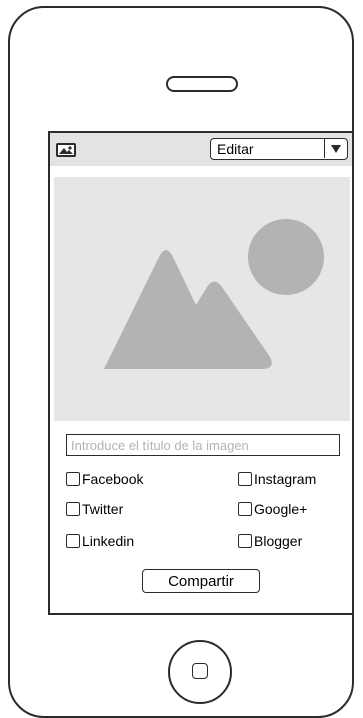 This screenshot has height=718, width=363. What do you see at coordinates (285, 479) in the screenshot?
I see `checkbox-label: Instagram` at bounding box center [285, 479].